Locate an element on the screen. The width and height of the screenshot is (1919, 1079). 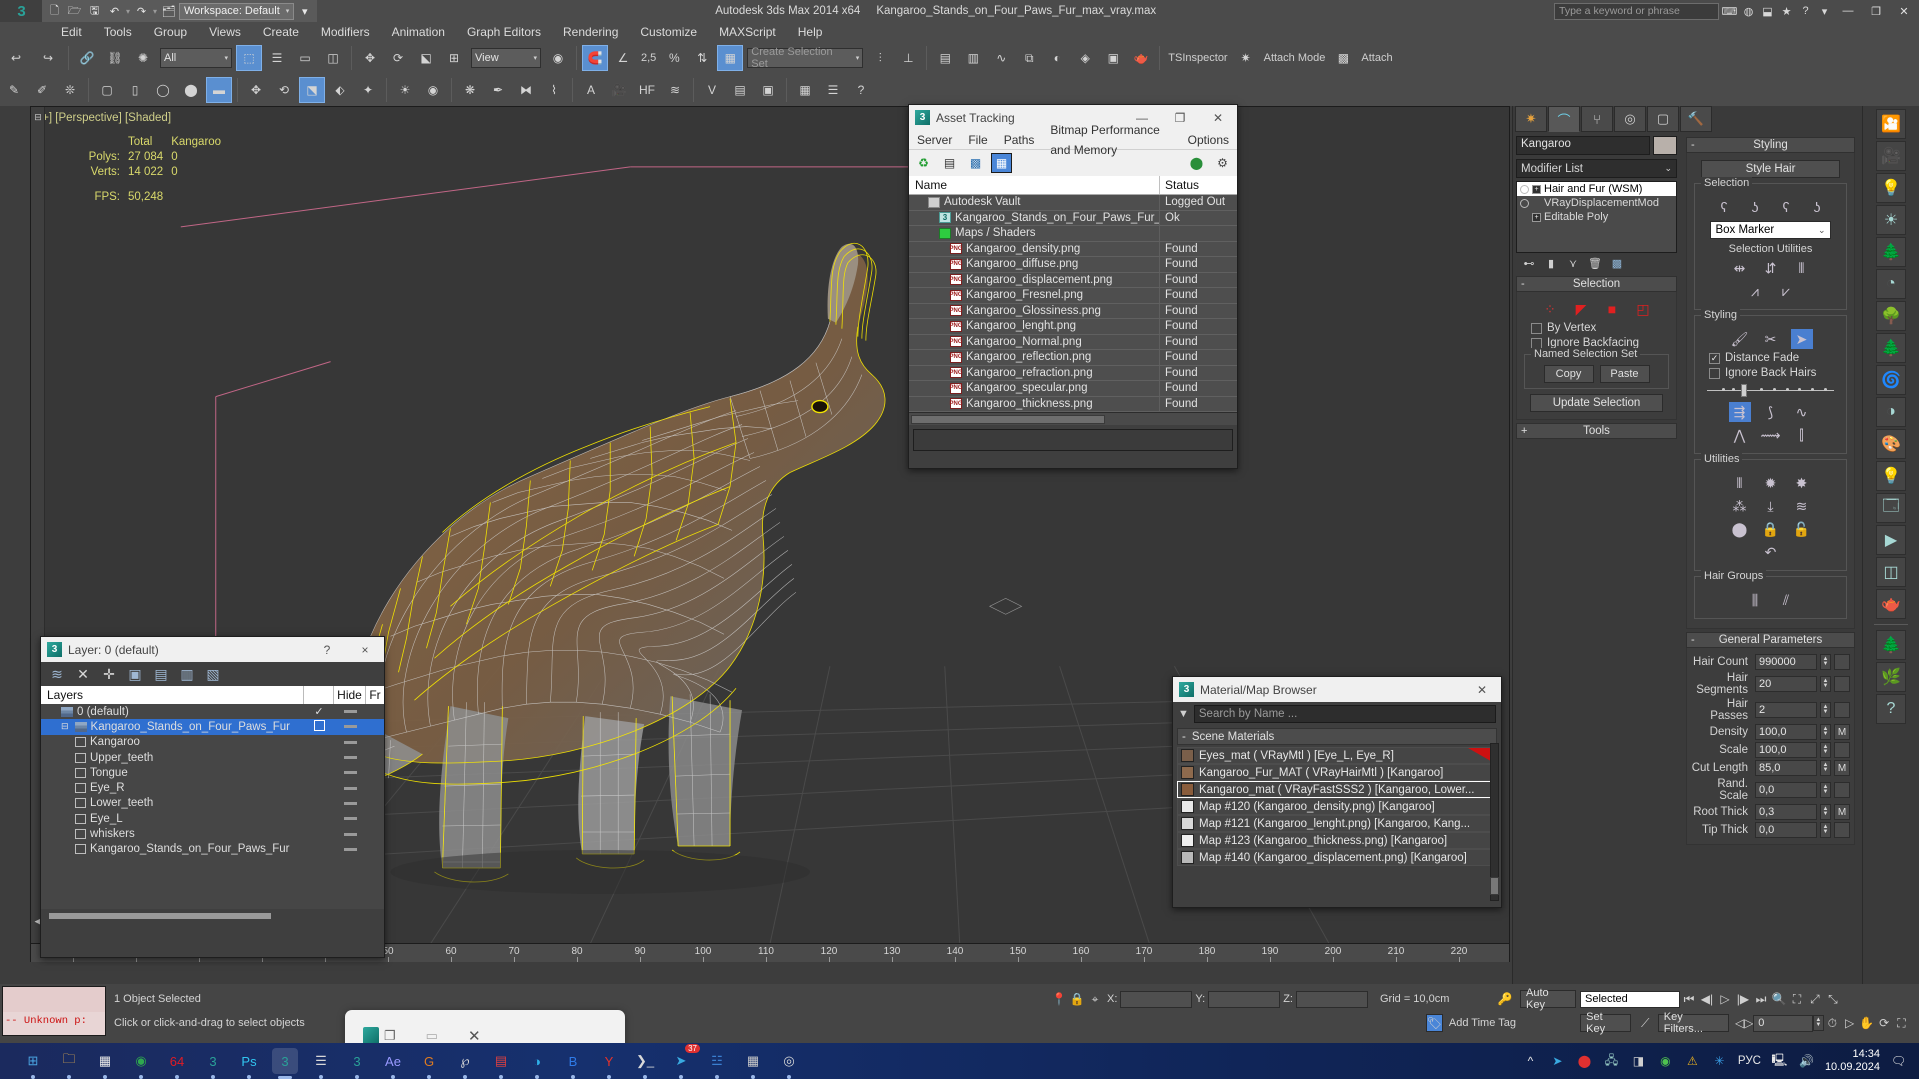
refresh-icon: ♻ is located at coordinates (923, 163).